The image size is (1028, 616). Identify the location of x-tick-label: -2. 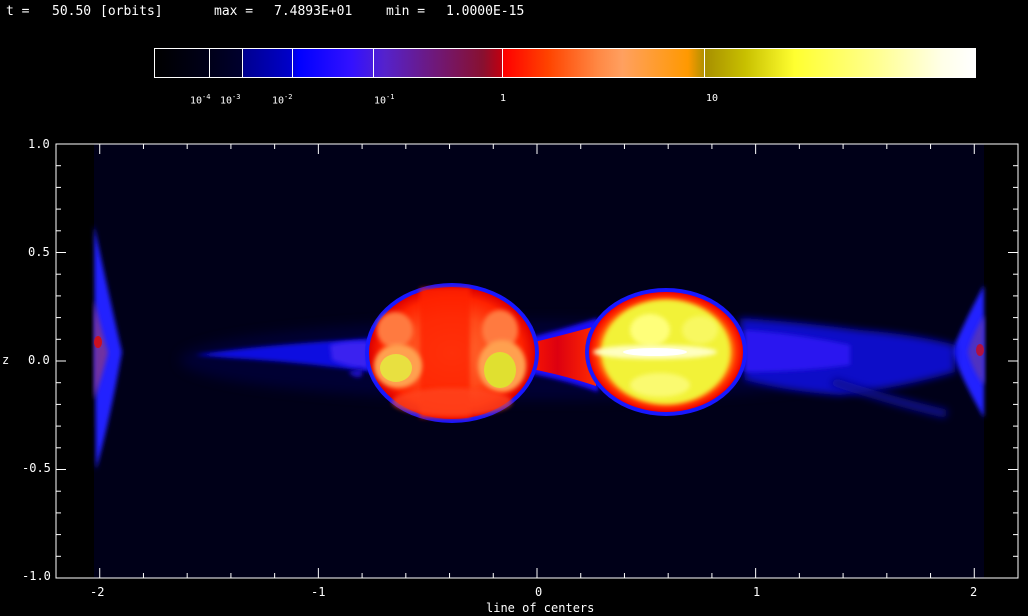
(97, 592).